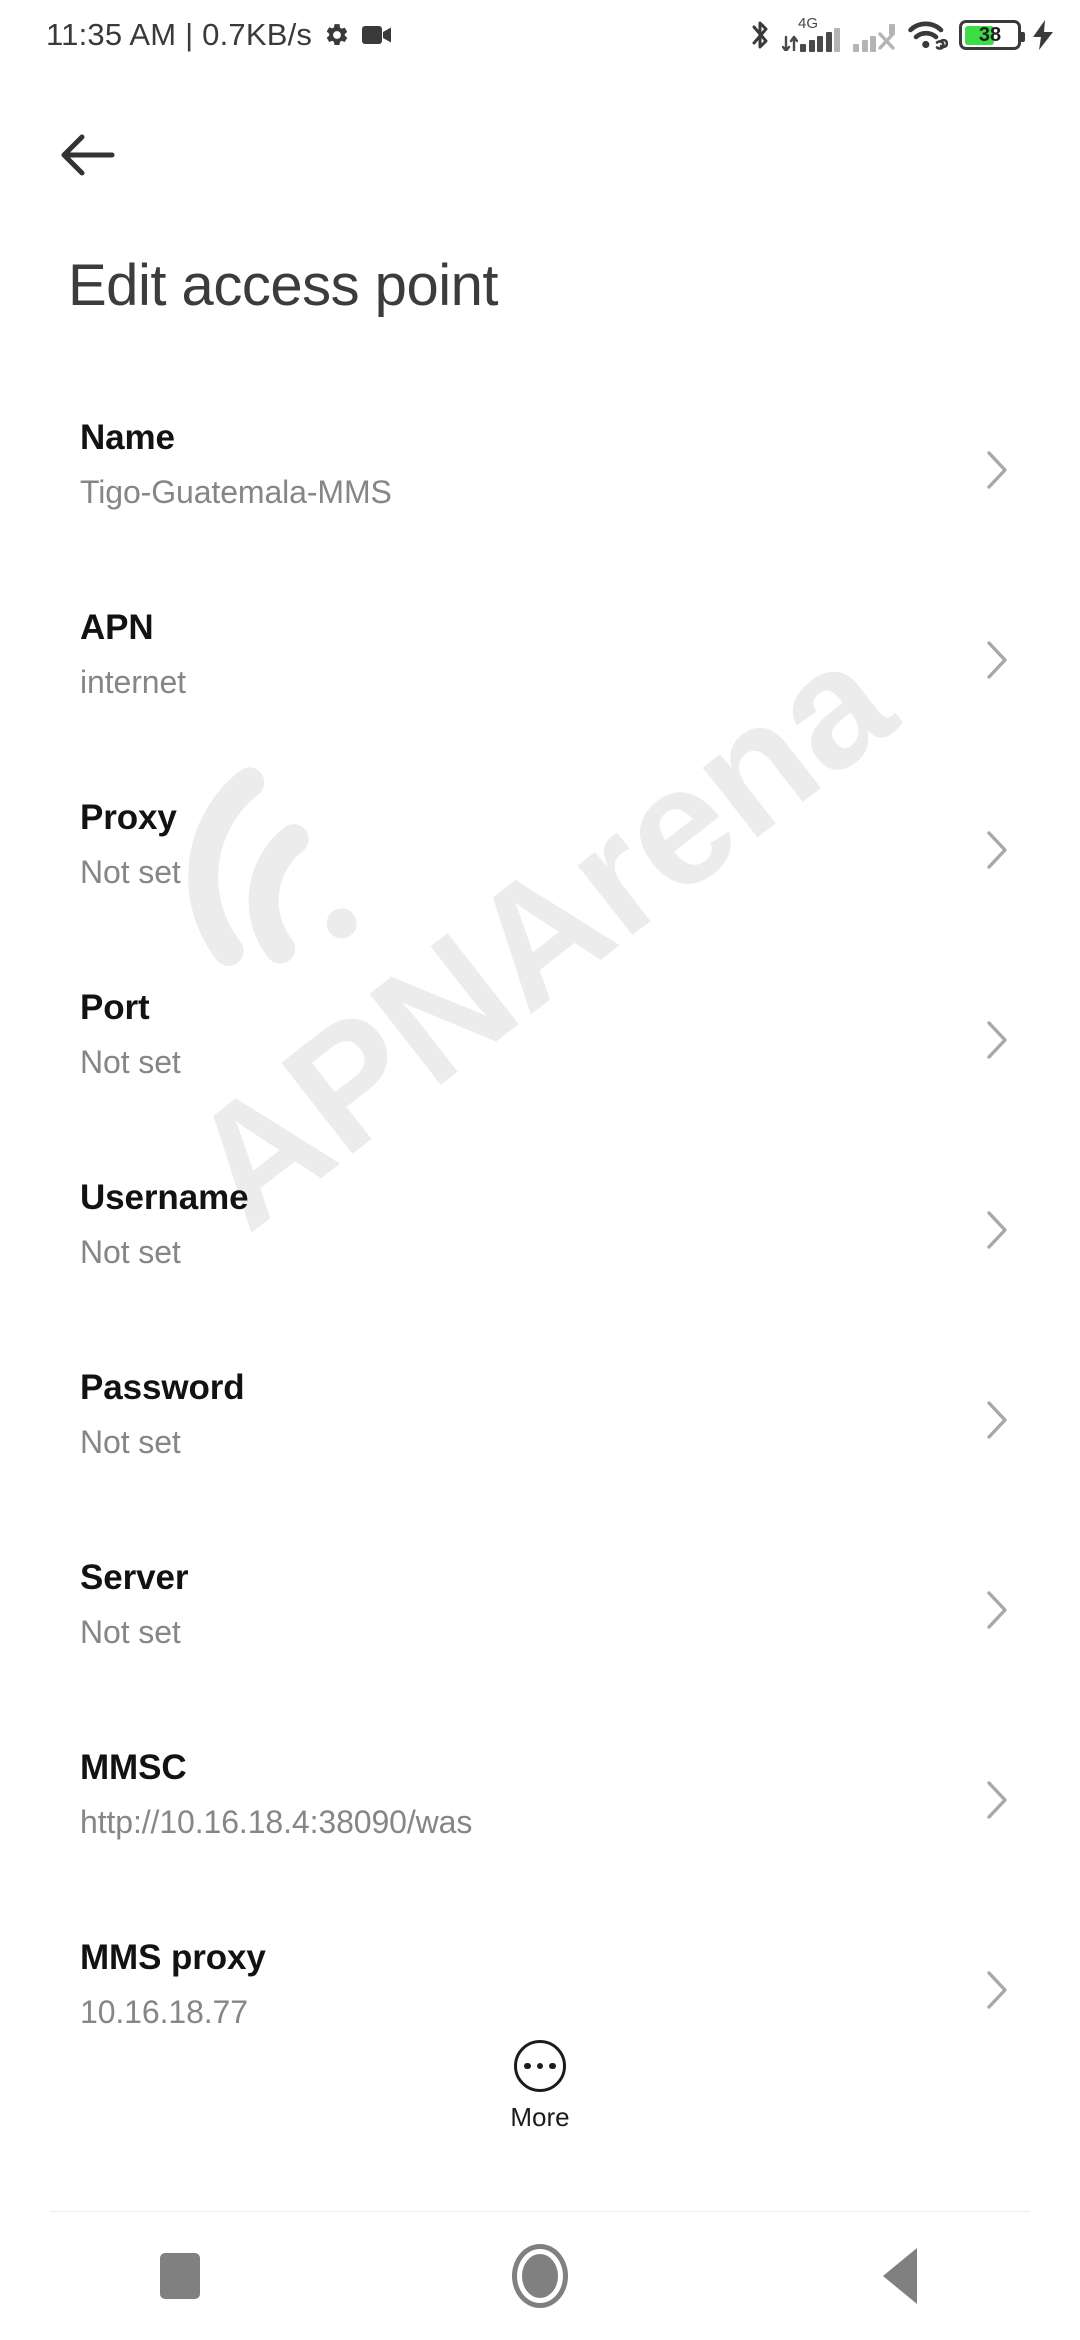 The height and width of the screenshot is (2340, 1080). Describe the element at coordinates (1043, 35) in the screenshot. I see `charging-bolt-icon` at that location.